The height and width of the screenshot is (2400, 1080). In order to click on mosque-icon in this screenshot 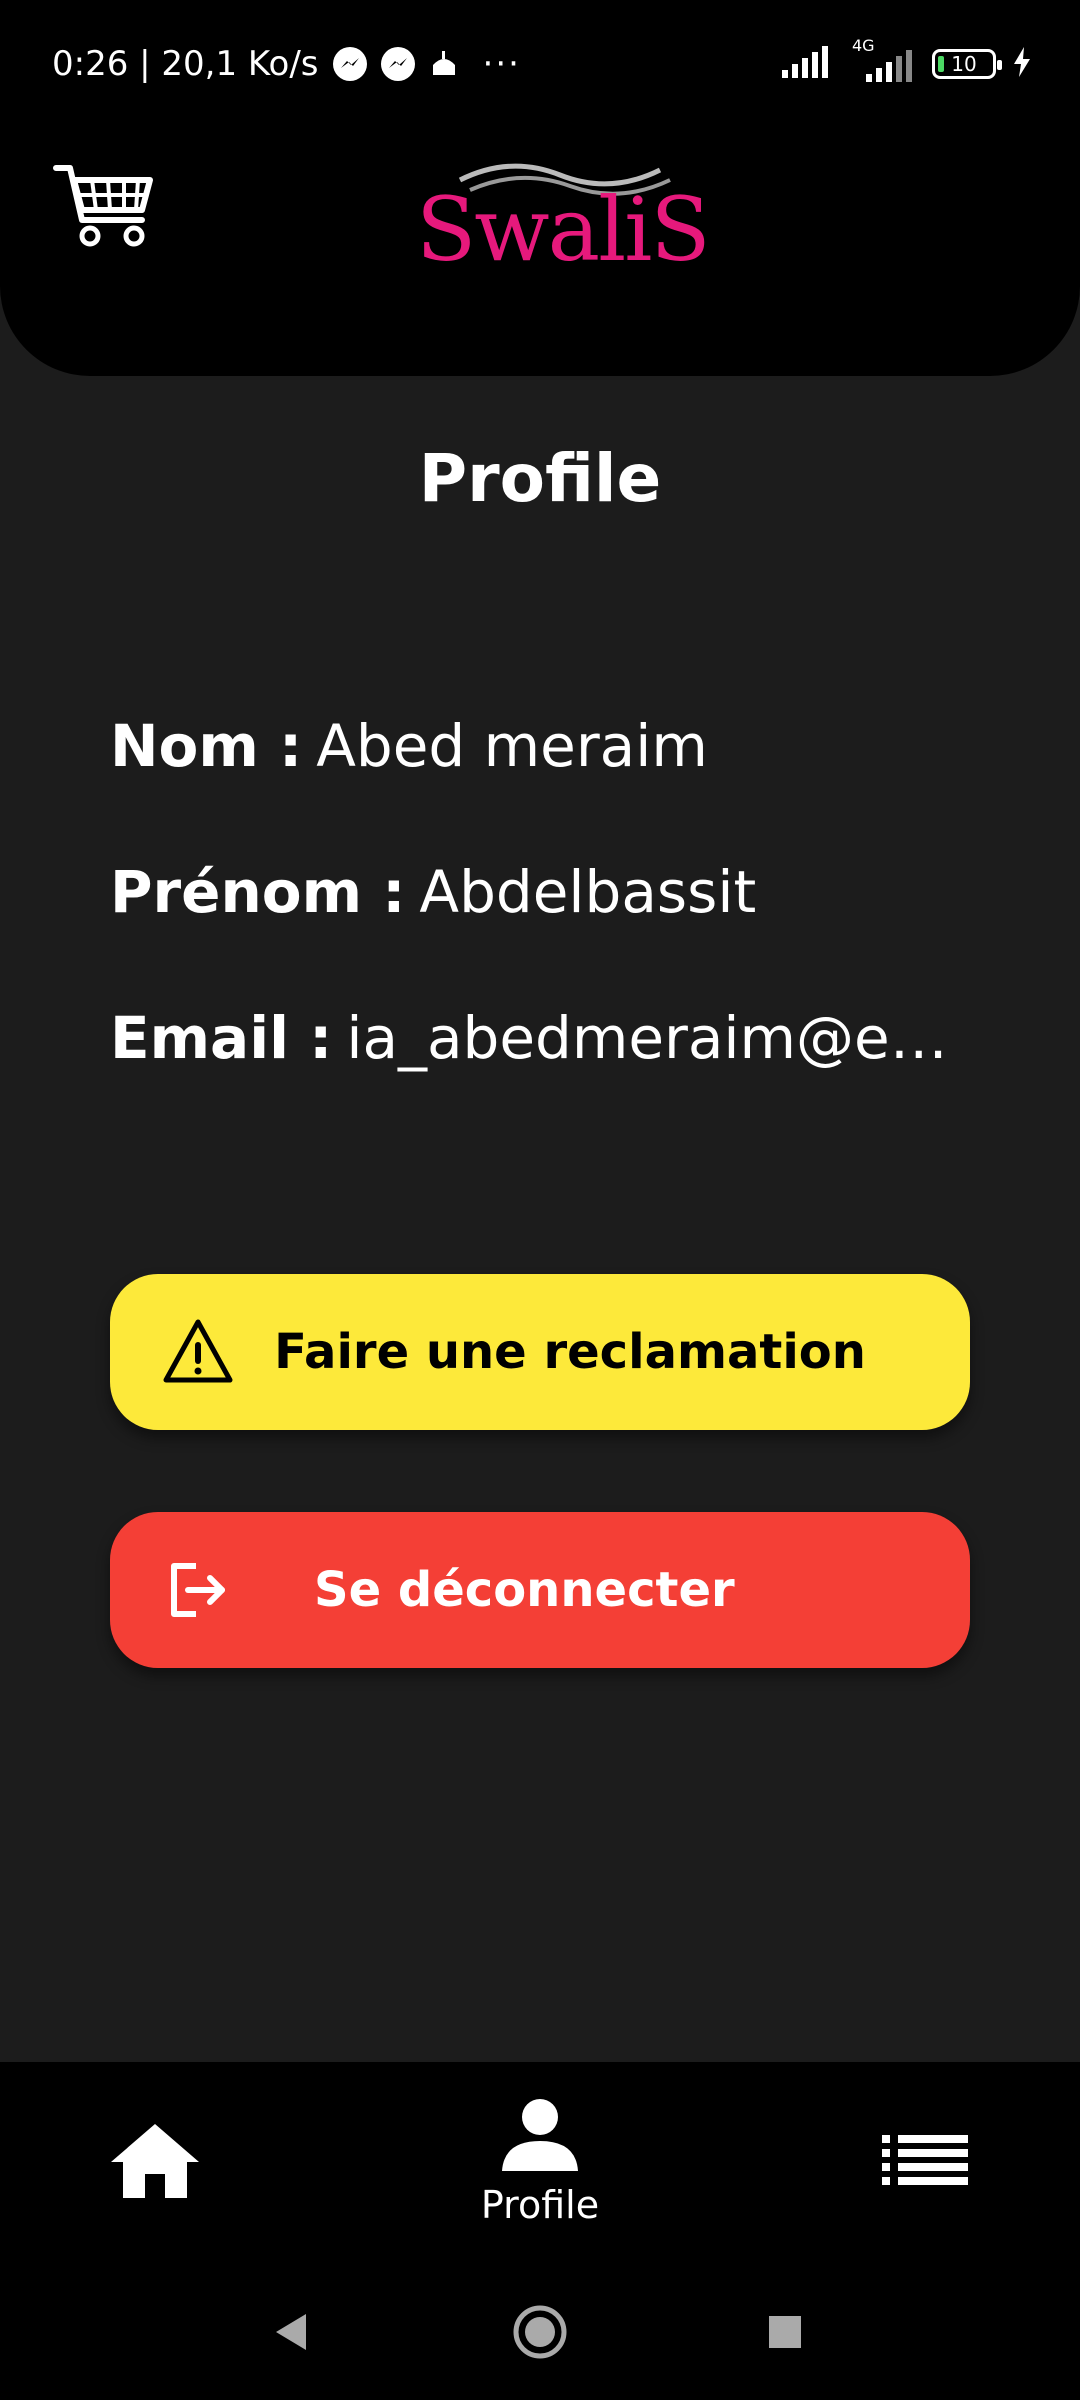, I will do `click(444, 64)`.